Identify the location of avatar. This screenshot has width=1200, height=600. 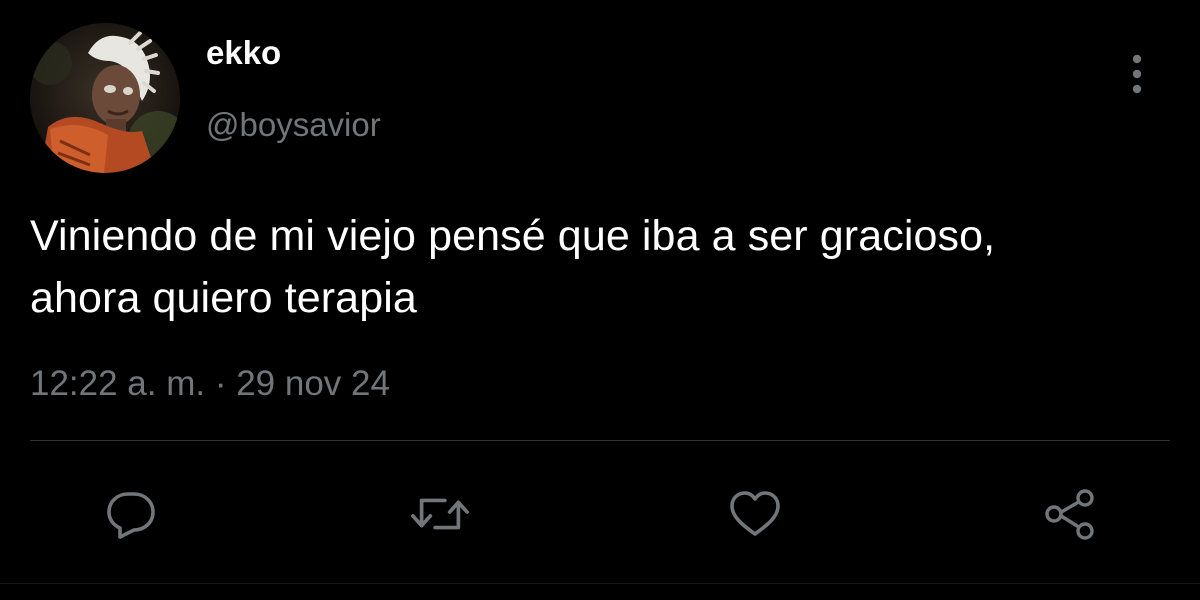
(105, 98).